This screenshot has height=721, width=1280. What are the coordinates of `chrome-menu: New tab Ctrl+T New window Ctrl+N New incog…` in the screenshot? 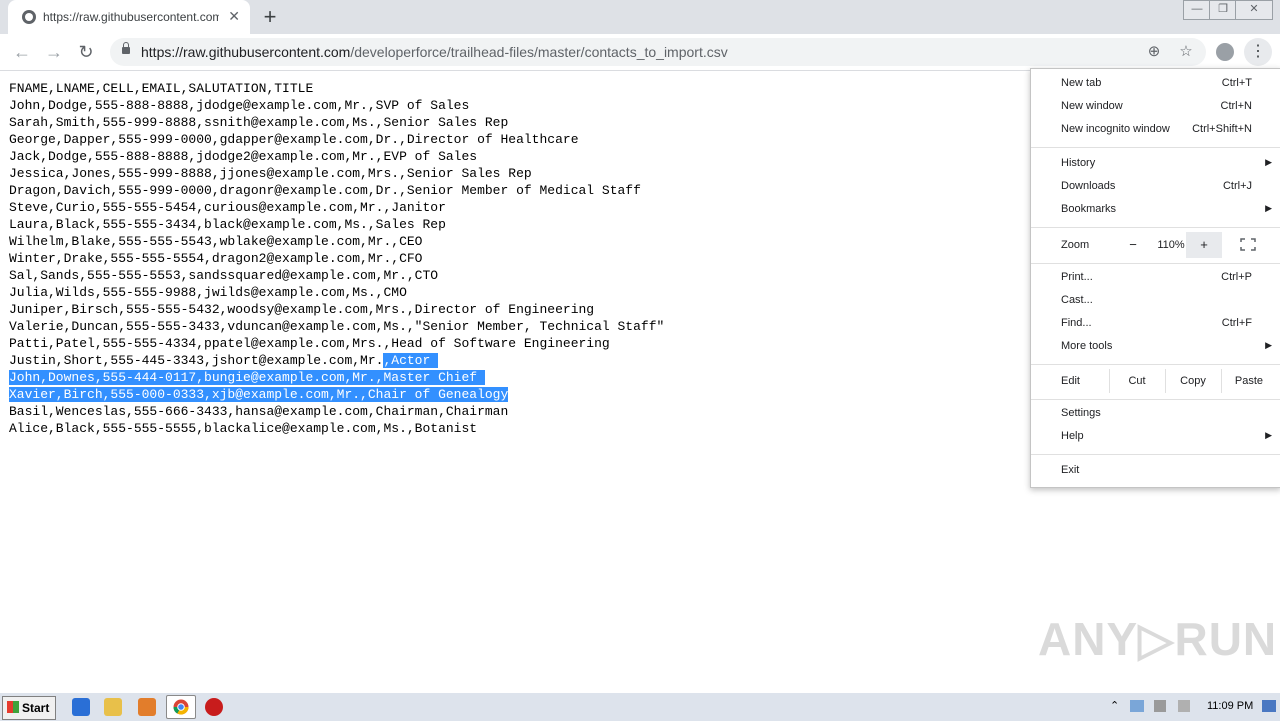 It's located at (1155, 278).